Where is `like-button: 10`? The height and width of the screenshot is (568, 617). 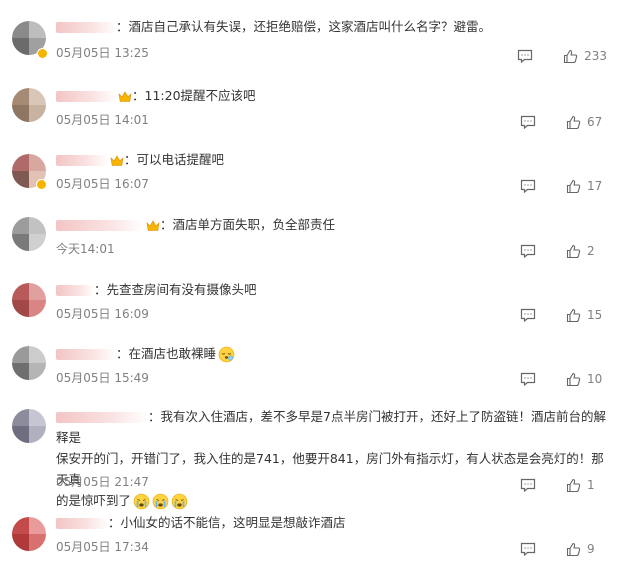 like-button: 10 is located at coordinates (586, 379).